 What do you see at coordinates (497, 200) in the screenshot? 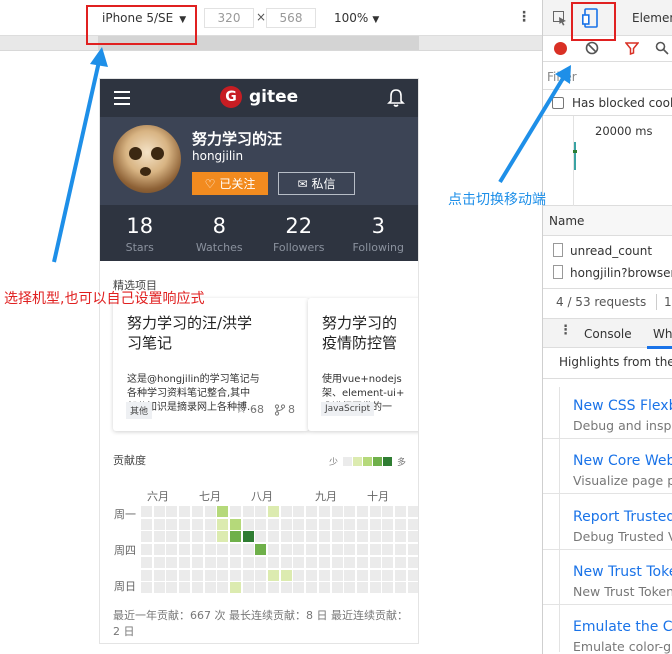
I see `annotation-mobile-toggle: 点击切换移动端` at bounding box center [497, 200].